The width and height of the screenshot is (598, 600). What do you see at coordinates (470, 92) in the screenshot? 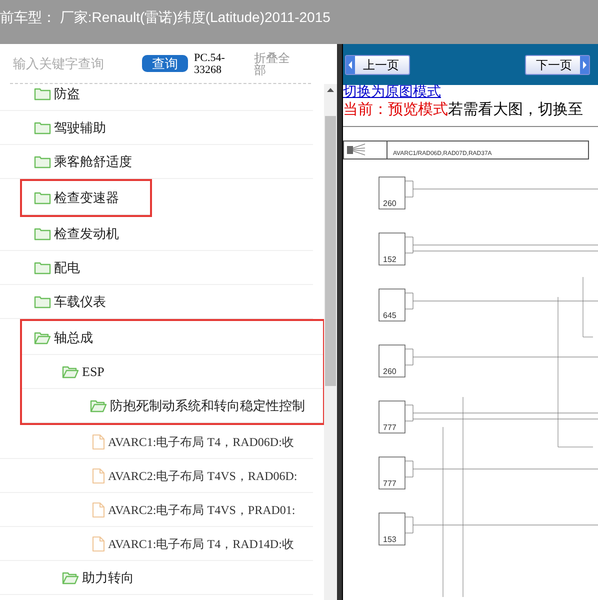
I see `original-mode-link: 切换为原图模式` at bounding box center [470, 92].